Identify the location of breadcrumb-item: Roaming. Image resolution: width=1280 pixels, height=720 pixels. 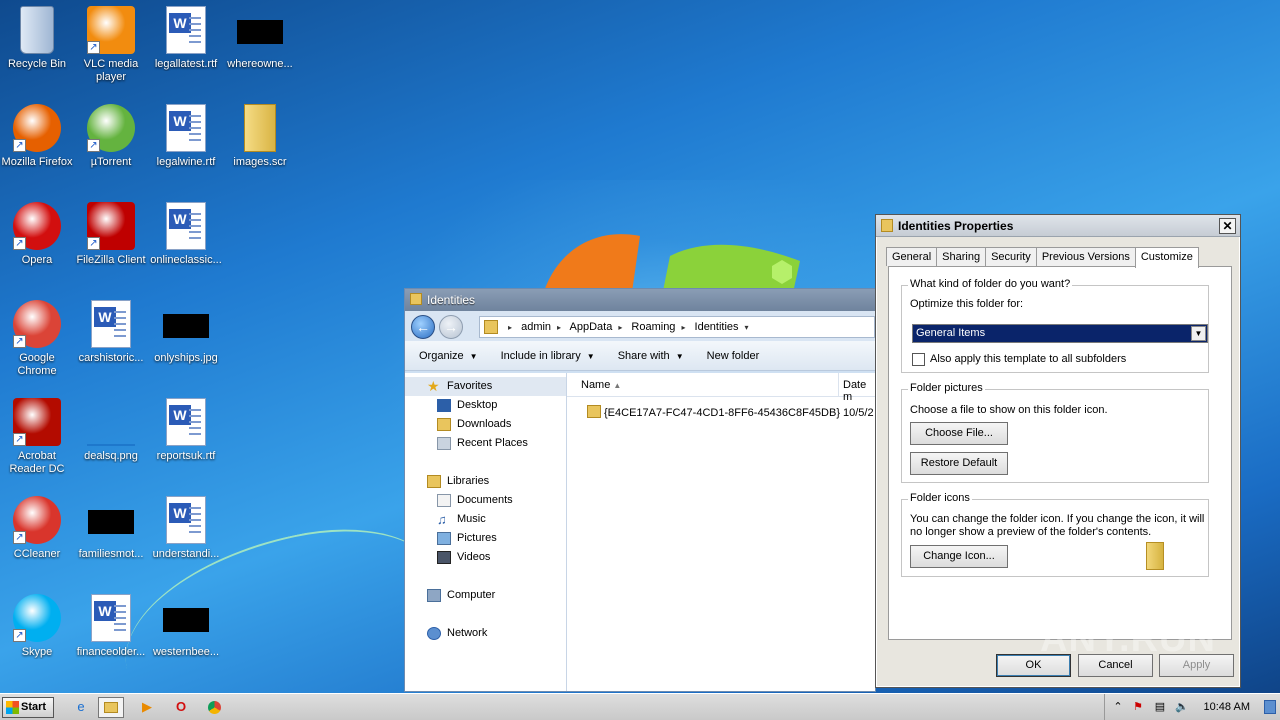
(653, 327).